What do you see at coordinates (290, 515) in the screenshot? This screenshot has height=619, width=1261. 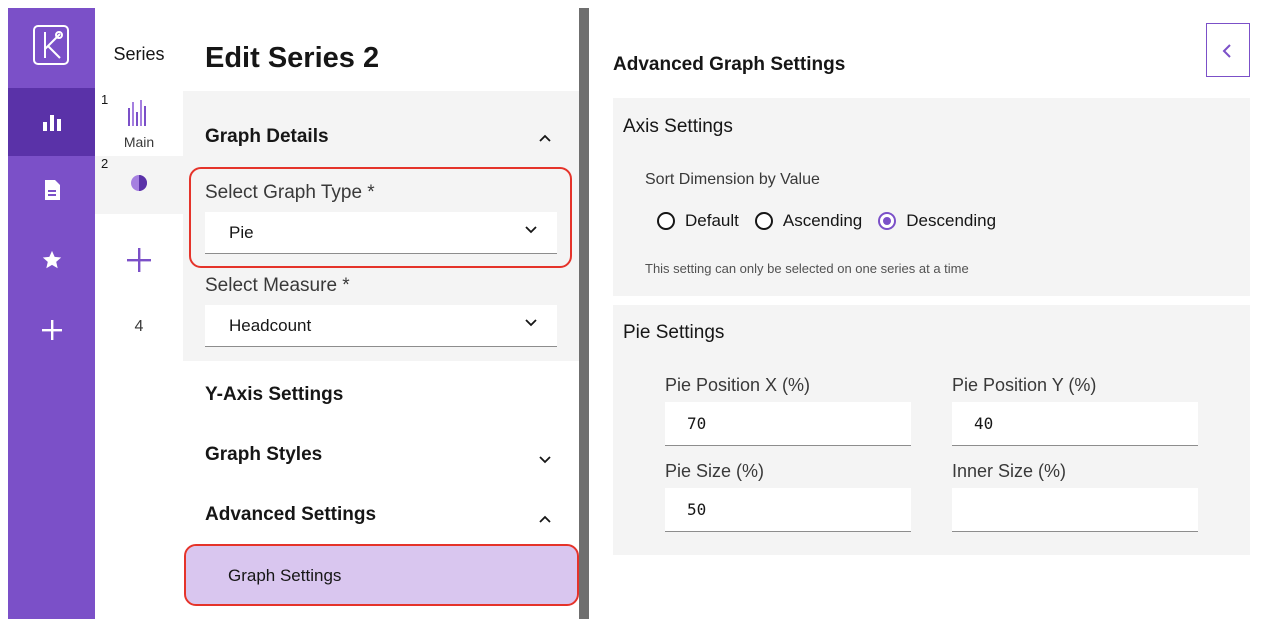 I see `advanced-settings-header: Advanced Settings` at bounding box center [290, 515].